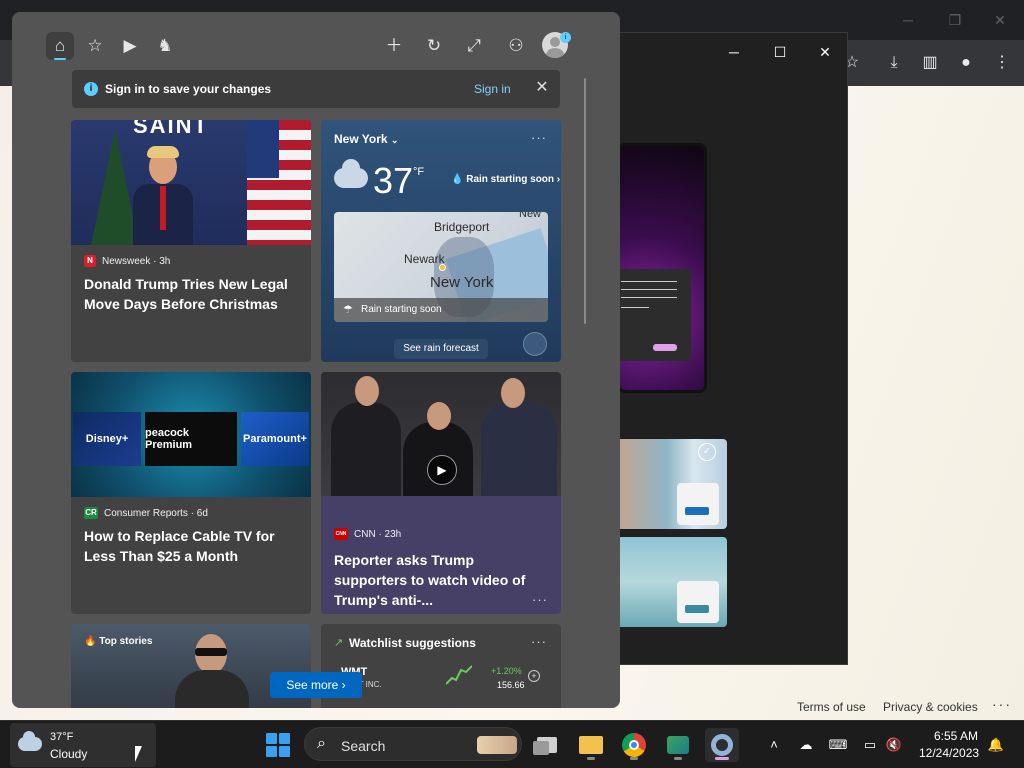 This screenshot has width=1024, height=768. I want to click on radar-icon, so click(535, 344).